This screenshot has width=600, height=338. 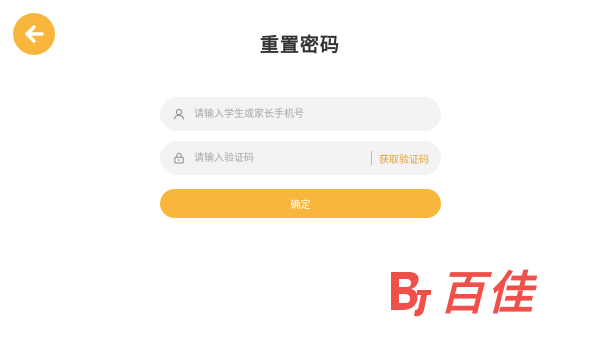 What do you see at coordinates (299, 45) in the screenshot?
I see `page-title: 重置密码` at bounding box center [299, 45].